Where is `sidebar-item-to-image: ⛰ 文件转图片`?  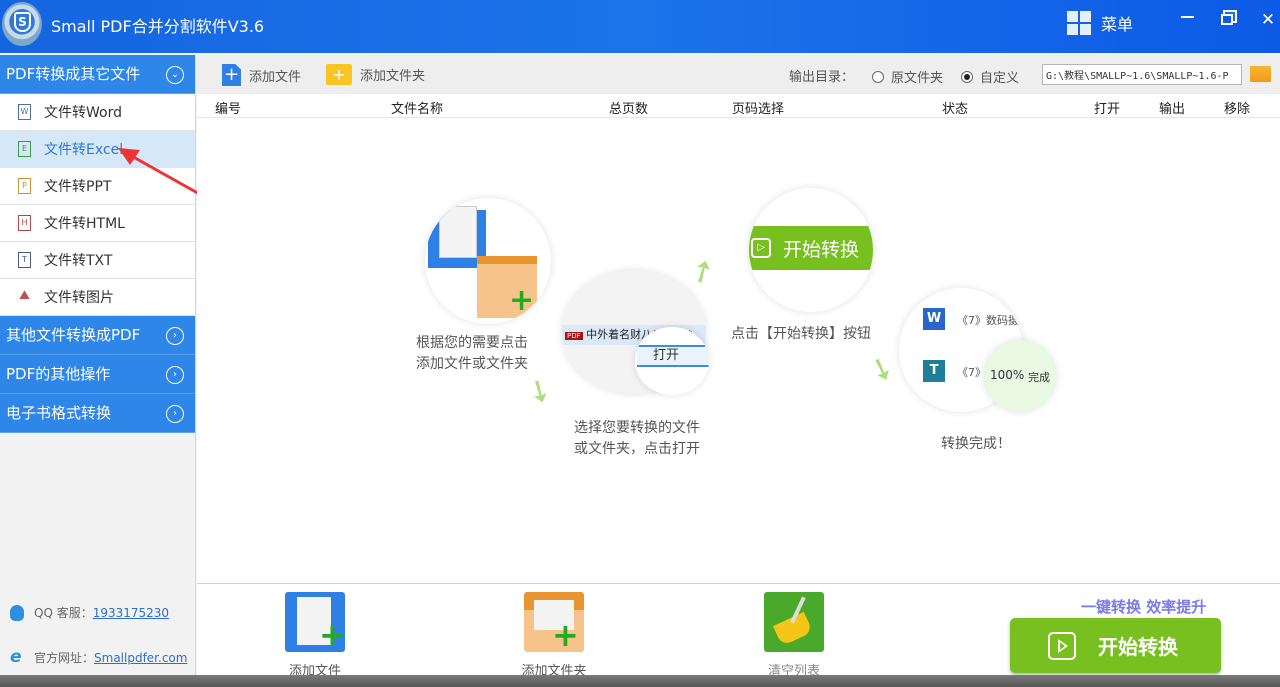 sidebar-item-to-image: ⛰ 文件转图片 is located at coordinates (97, 297).